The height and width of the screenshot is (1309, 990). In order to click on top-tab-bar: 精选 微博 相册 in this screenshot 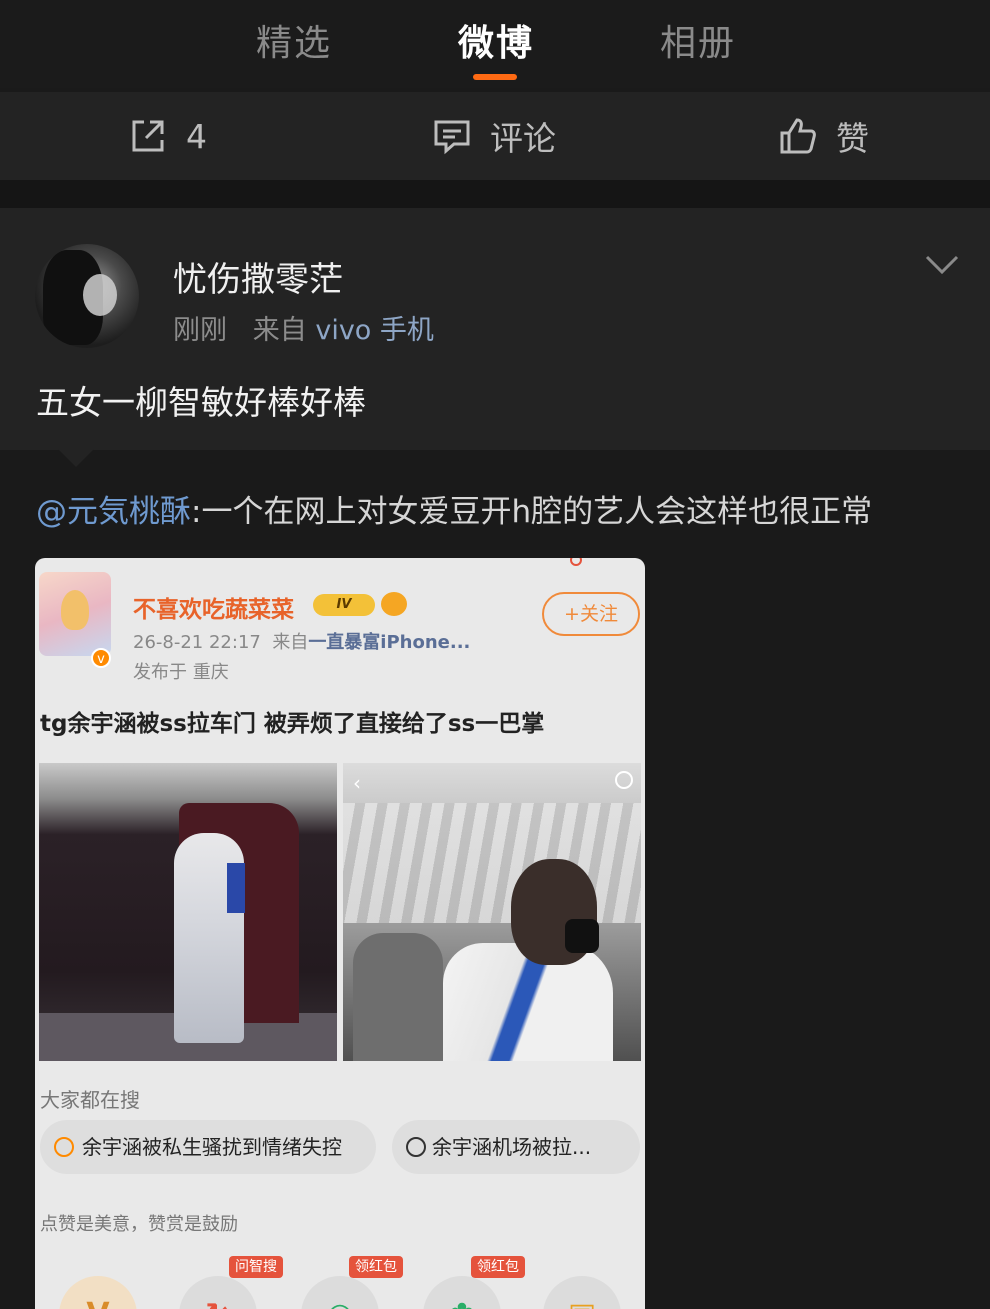, I will do `click(495, 44)`.